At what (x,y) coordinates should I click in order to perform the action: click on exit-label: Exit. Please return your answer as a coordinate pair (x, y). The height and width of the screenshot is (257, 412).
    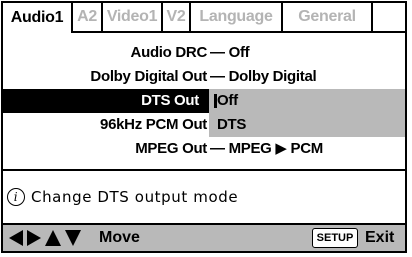
    Looking at the image, I should click on (379, 238).